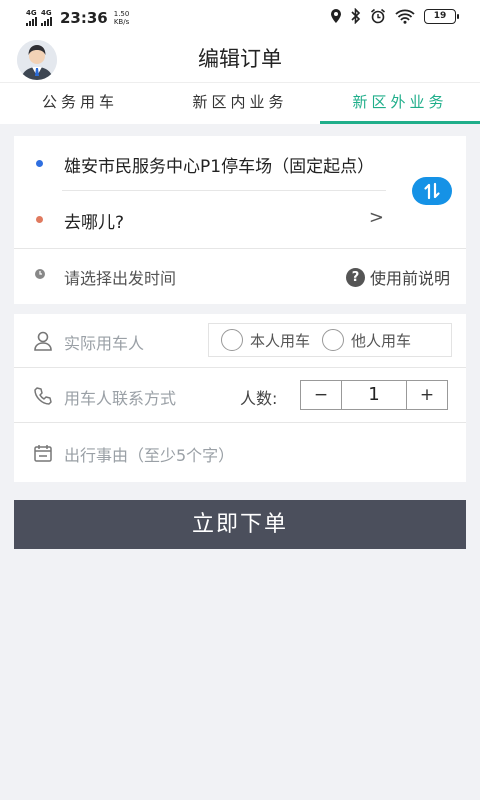 This screenshot has width=480, height=800. Describe the element at coordinates (409, 278) in the screenshot. I see `usage-instructions-label: 使用前说明` at that location.